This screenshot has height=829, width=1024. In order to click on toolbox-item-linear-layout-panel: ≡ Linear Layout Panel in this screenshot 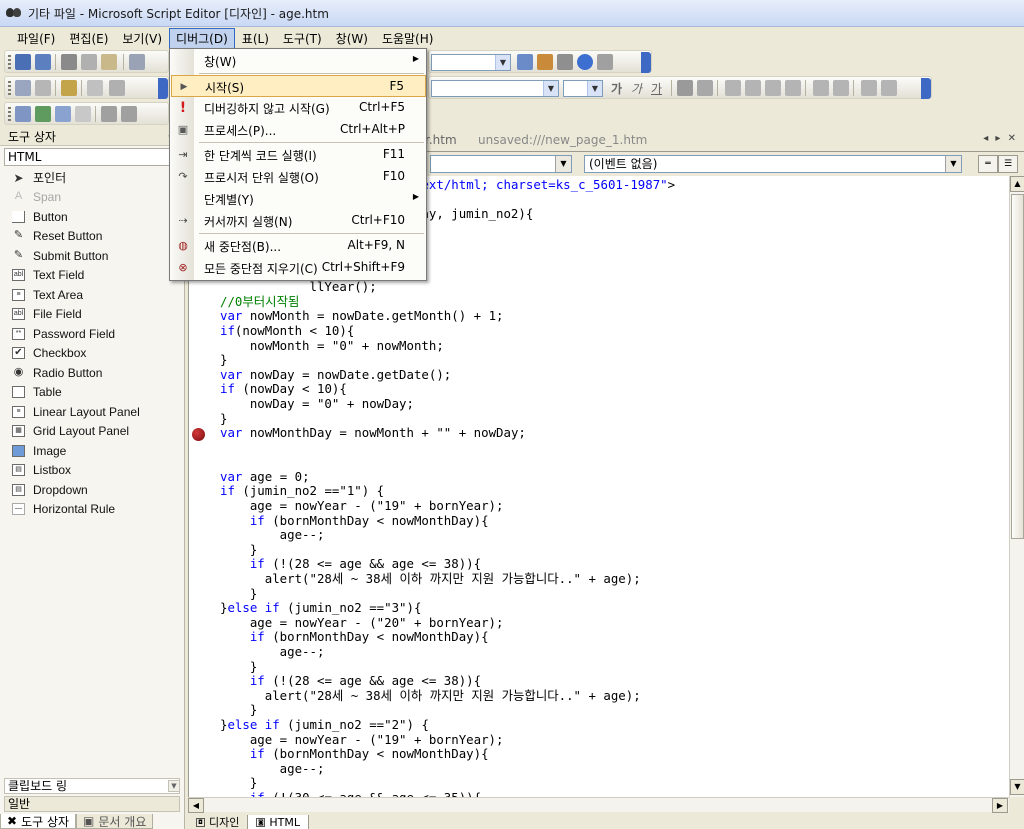, I will do `click(92, 412)`.